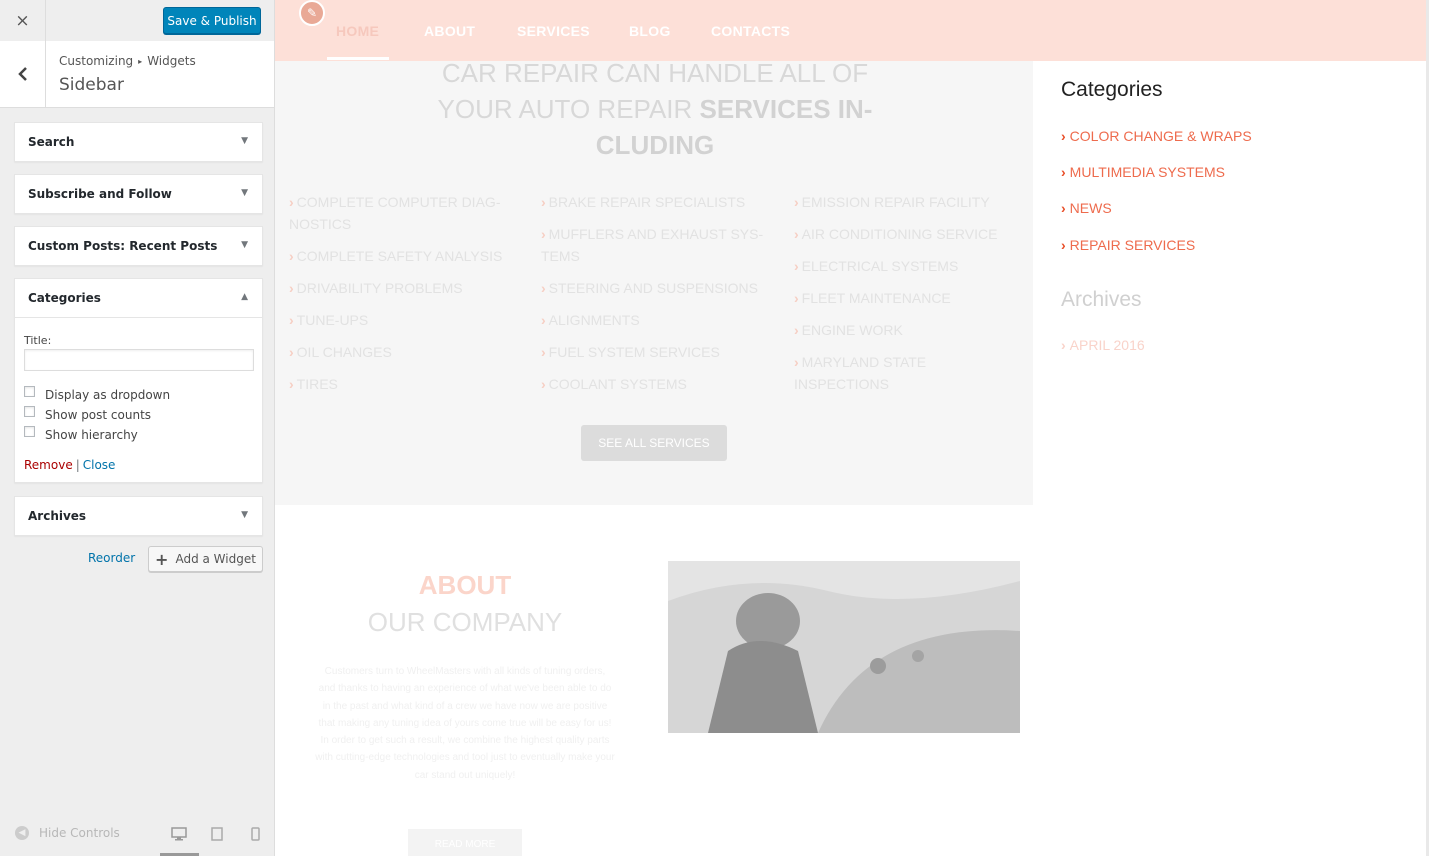  Describe the element at coordinates (1101, 299) in the screenshot. I see `sidebar-archives-heading: Archives` at that location.